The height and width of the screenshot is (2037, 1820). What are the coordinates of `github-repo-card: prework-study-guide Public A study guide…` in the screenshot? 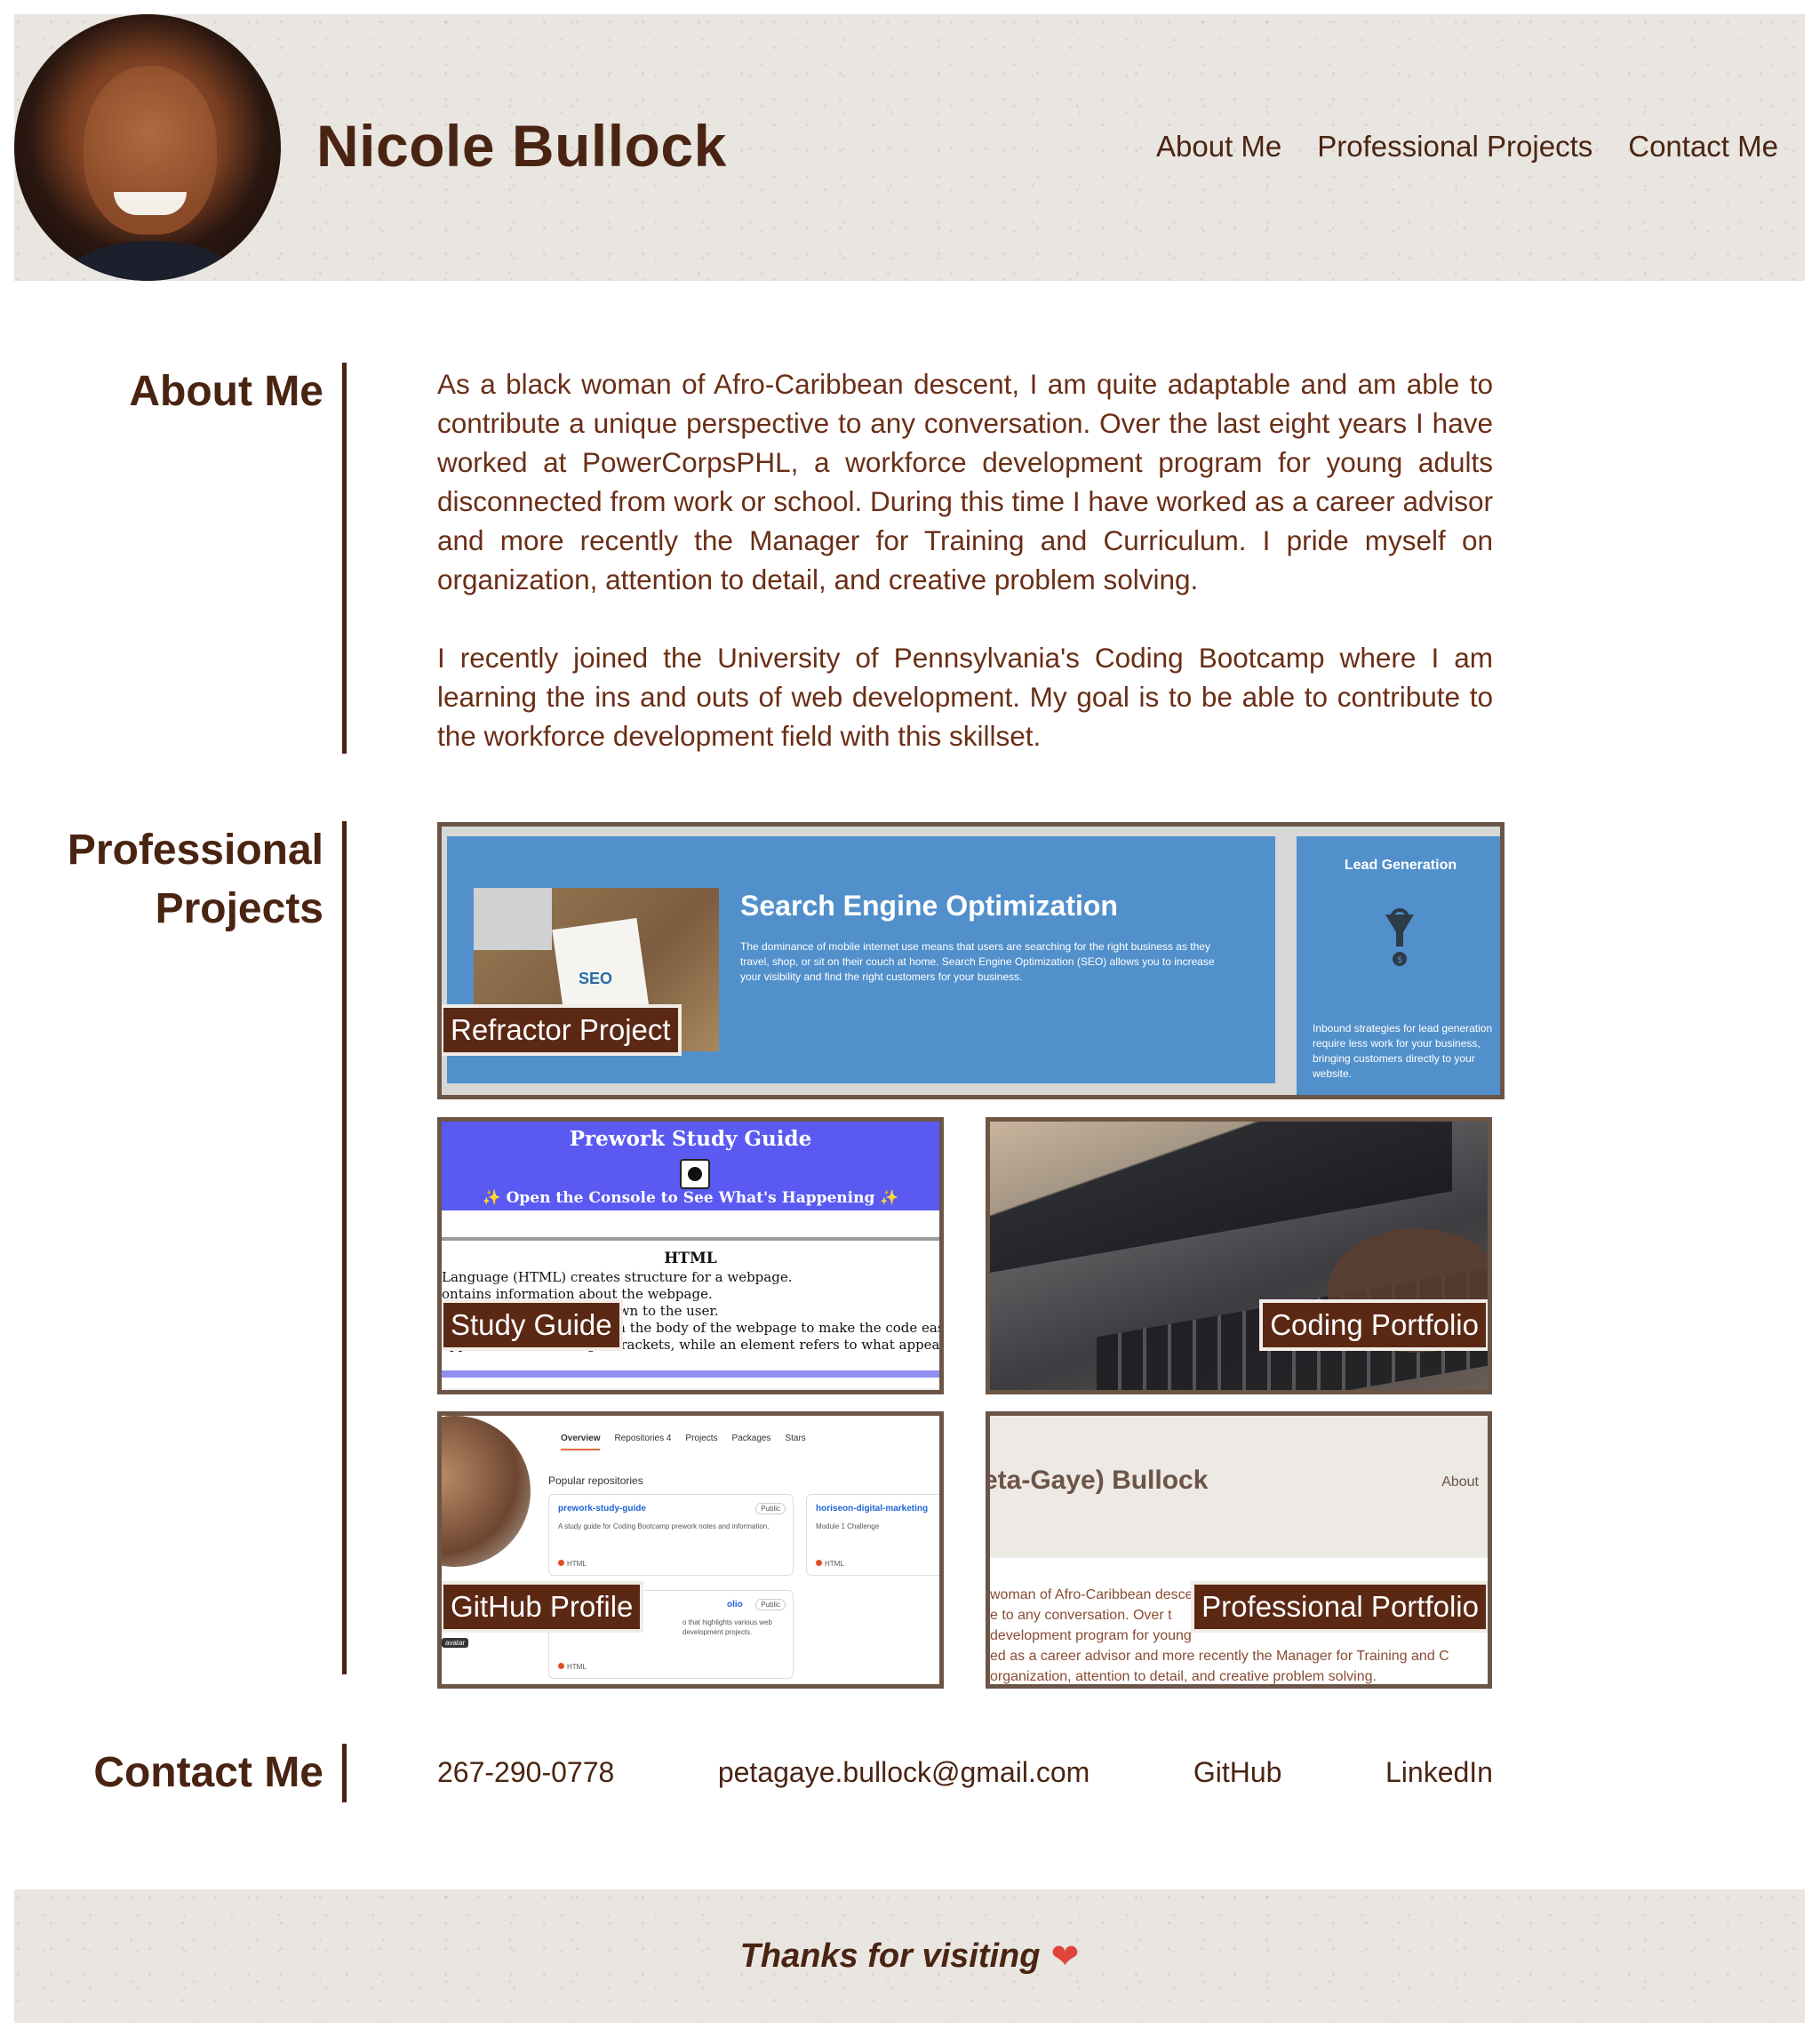 It's located at (671, 1535).